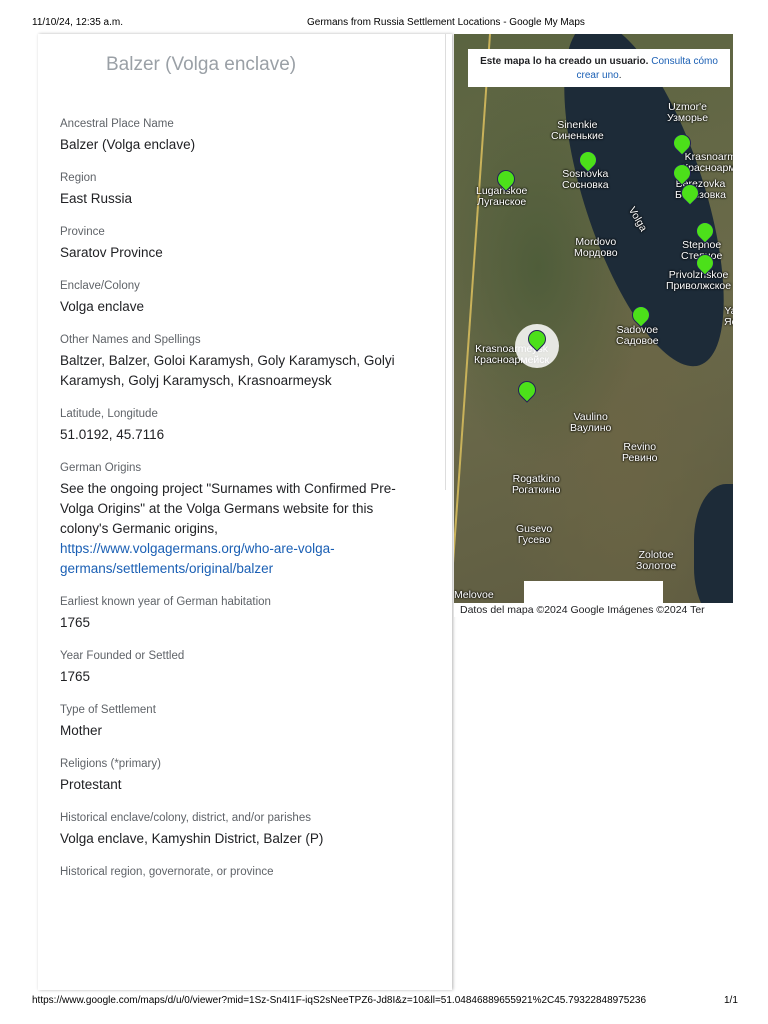 This screenshot has width=768, height=1024. Describe the element at coordinates (102, 306) in the screenshot. I see `field-value-text: Volga enclave` at that location.